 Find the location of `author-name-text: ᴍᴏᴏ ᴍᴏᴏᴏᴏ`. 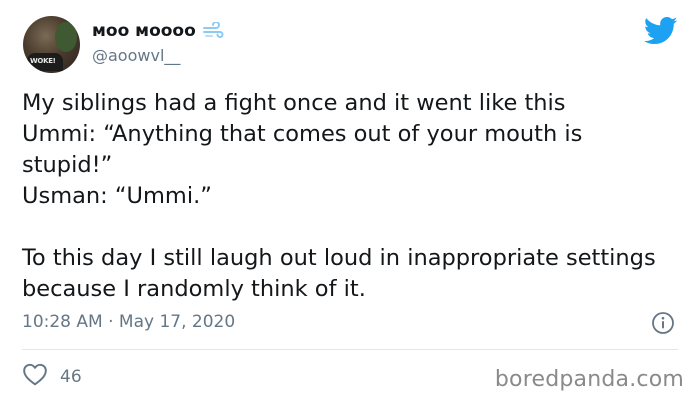

author-name-text: ᴍᴏᴏ ᴍᴏᴏᴏᴏ is located at coordinates (144, 31).